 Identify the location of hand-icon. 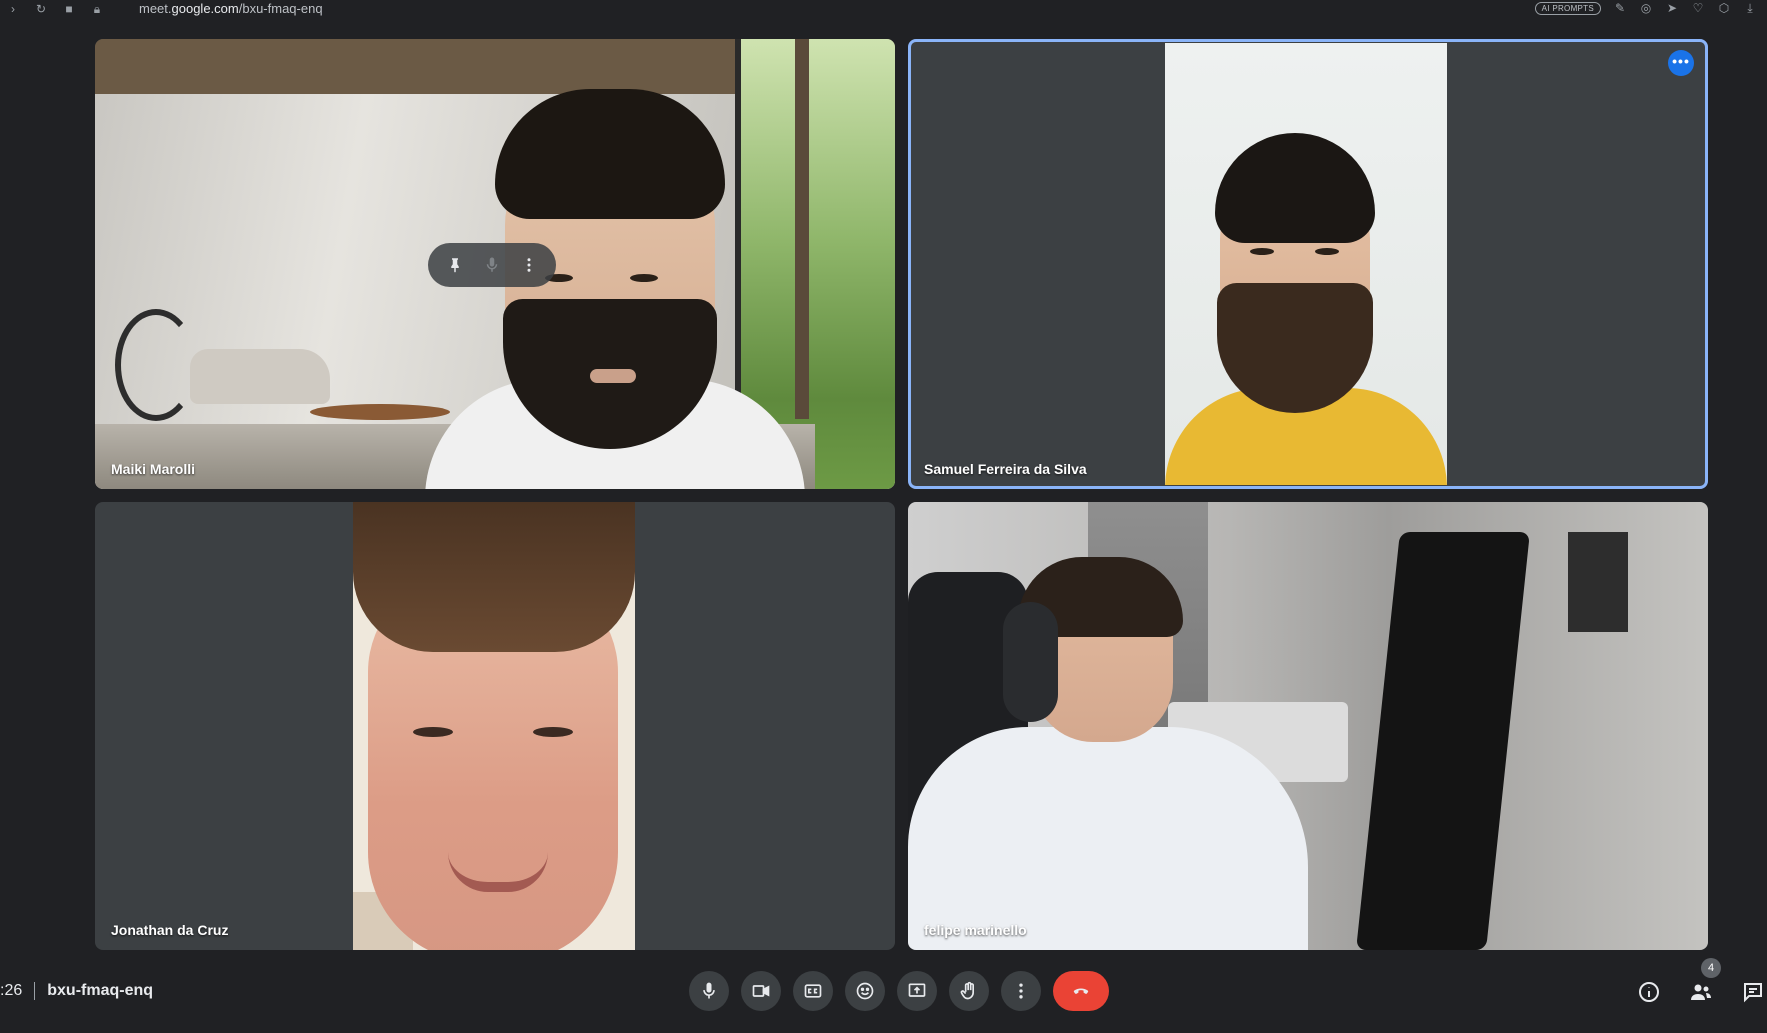
(967, 990).